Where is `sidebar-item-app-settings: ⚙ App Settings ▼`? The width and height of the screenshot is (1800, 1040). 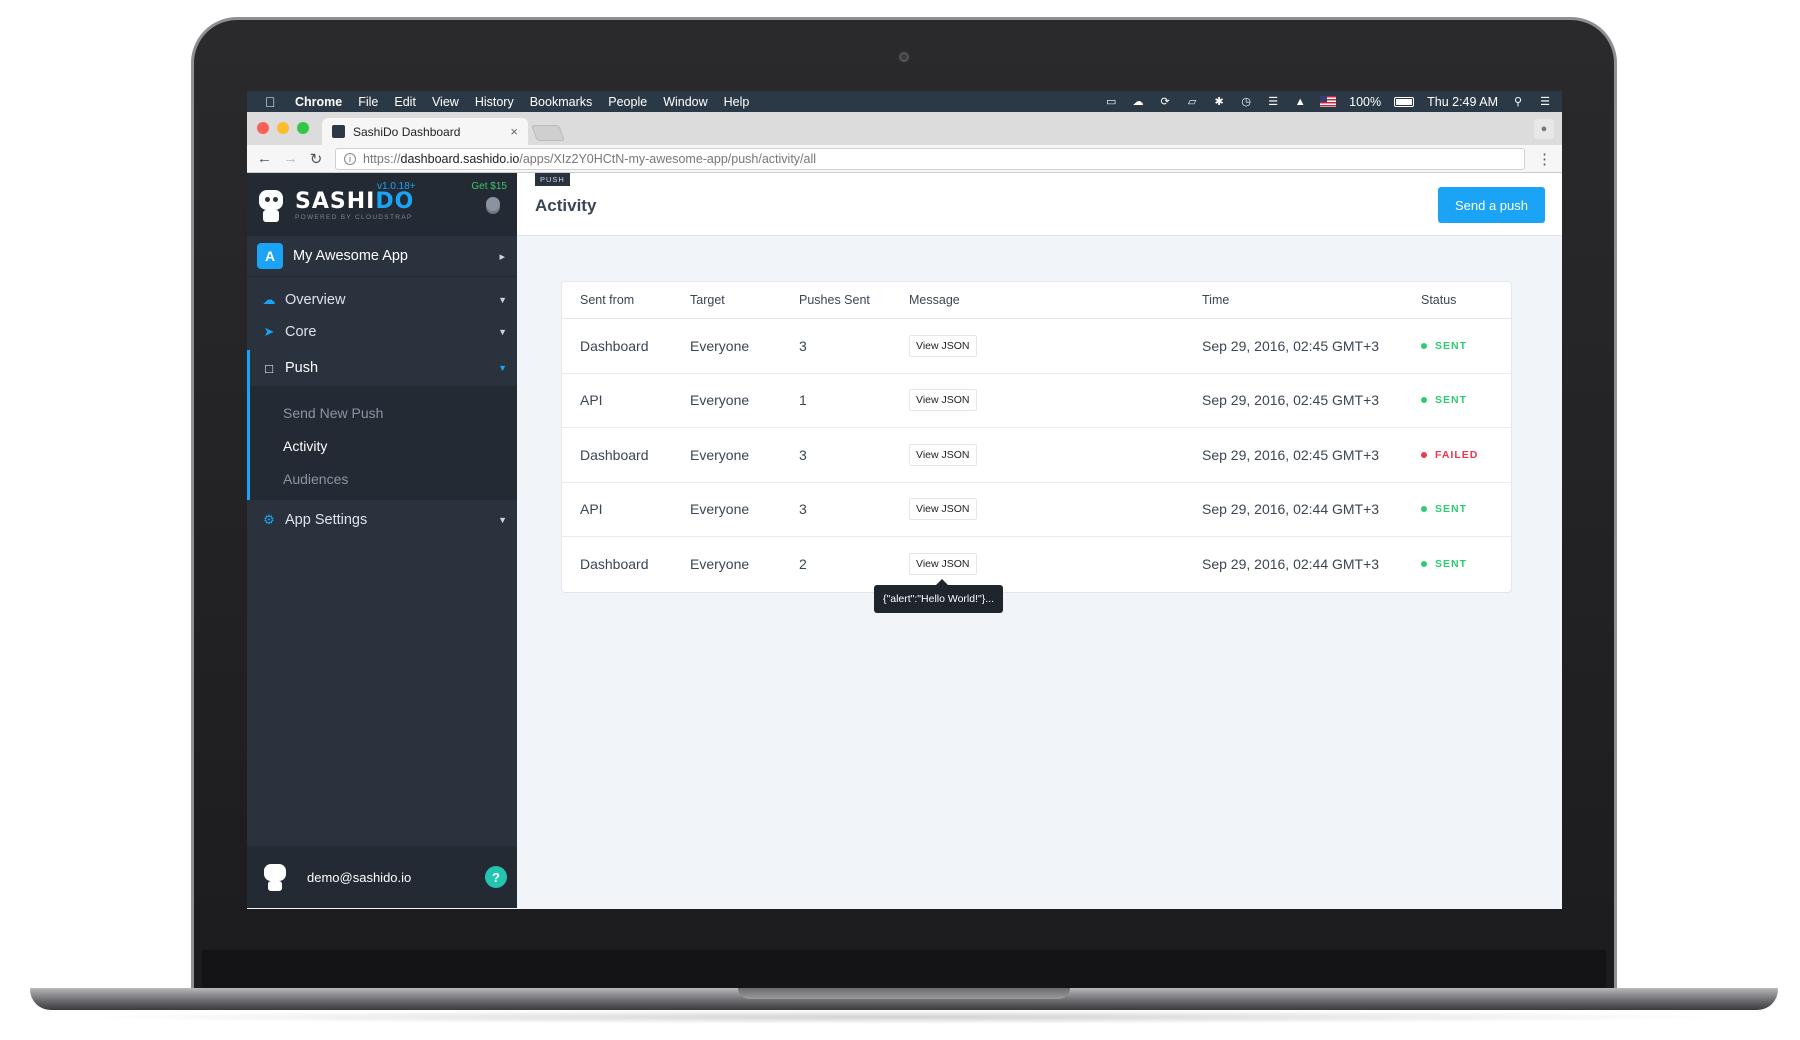 sidebar-item-app-settings: ⚙ App Settings ▼ is located at coordinates (382, 520).